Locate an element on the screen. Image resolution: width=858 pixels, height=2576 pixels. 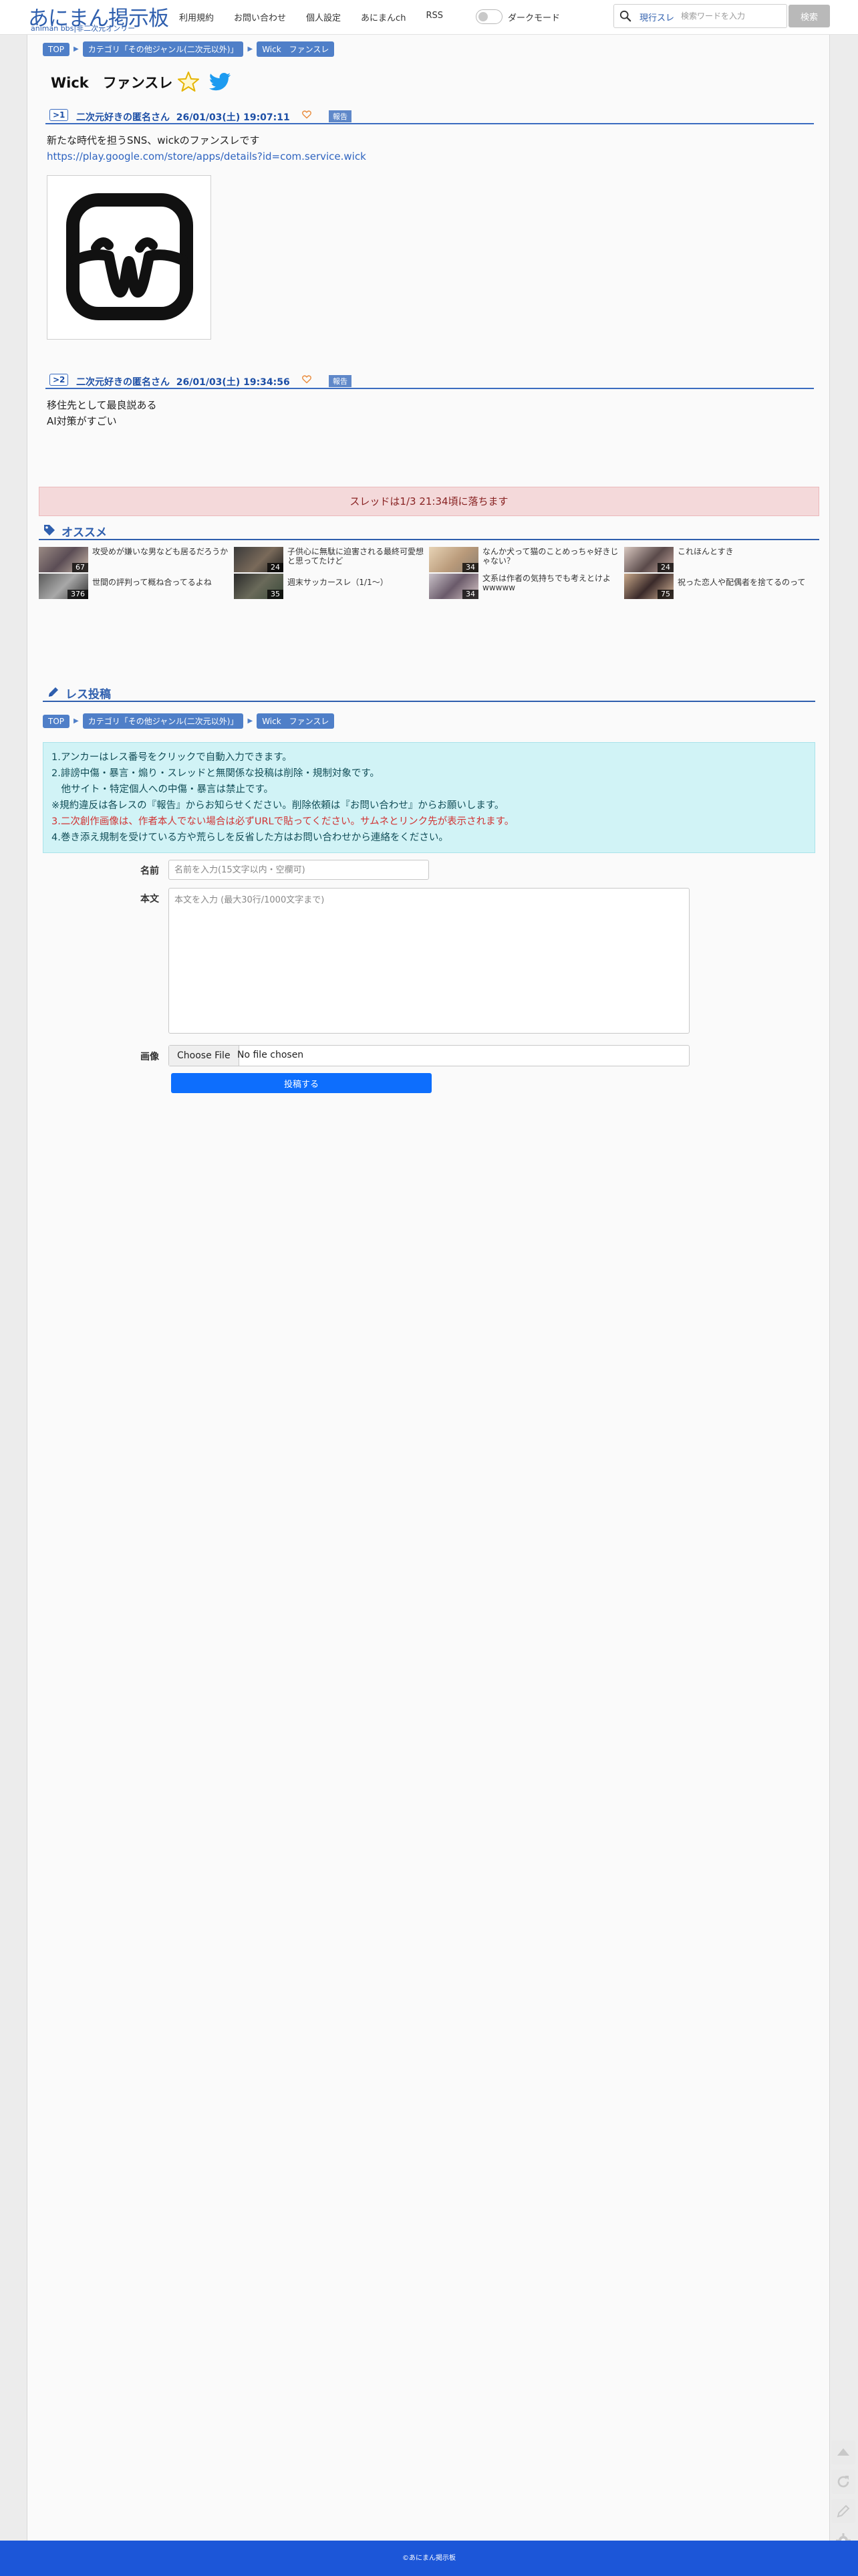
dark-mode-toggle is located at coordinates (489, 16).